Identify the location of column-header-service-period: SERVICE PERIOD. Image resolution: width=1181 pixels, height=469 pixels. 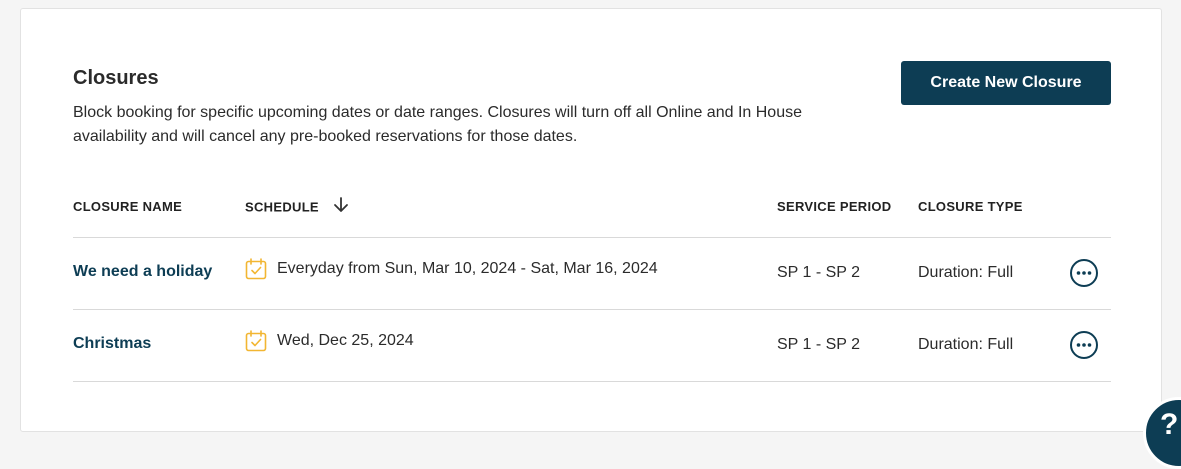
(834, 206).